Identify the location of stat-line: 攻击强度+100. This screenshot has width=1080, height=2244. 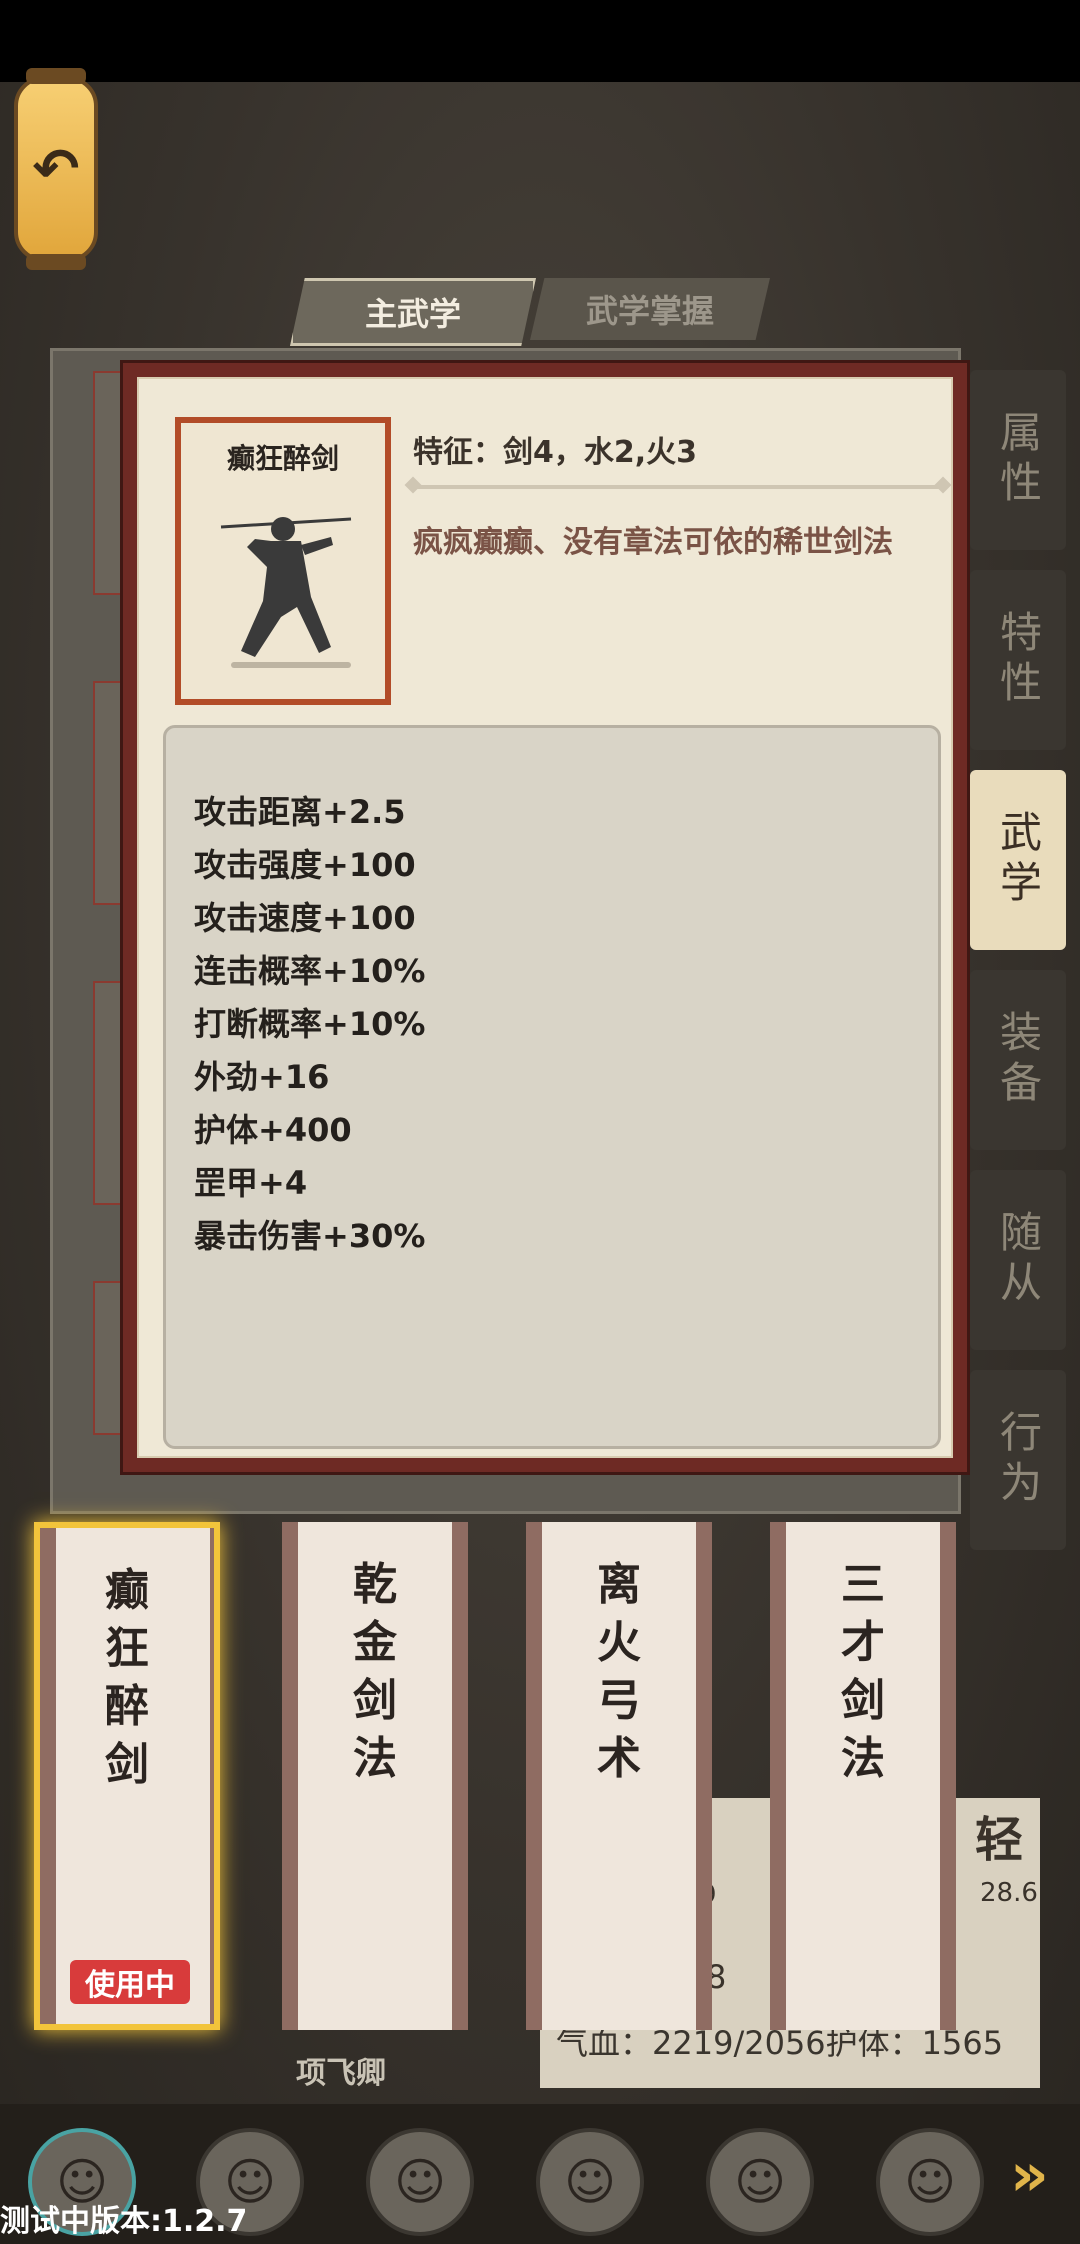
(305, 865).